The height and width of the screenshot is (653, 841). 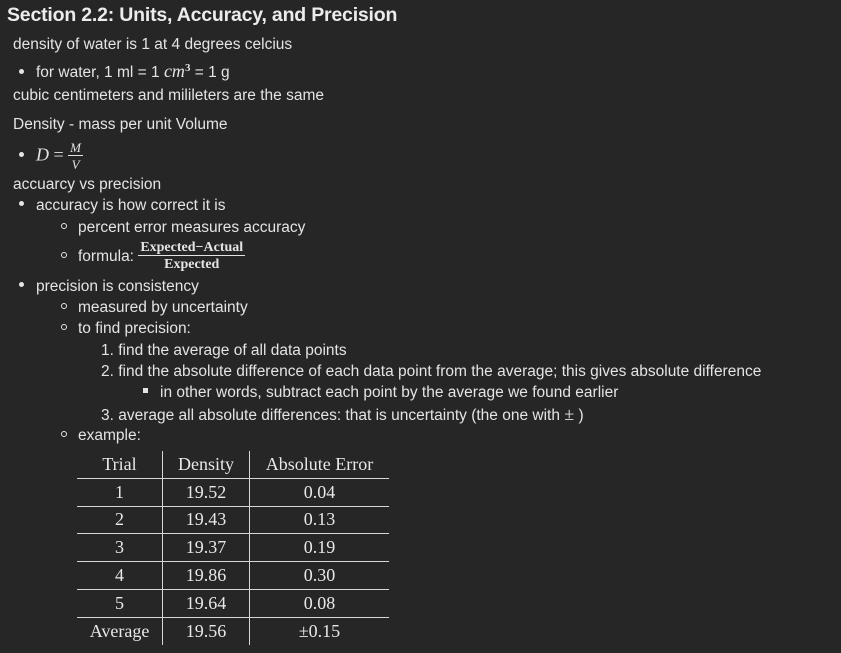 I want to click on table-header-row: Trial Density Absolute Error, so click(x=233, y=465).